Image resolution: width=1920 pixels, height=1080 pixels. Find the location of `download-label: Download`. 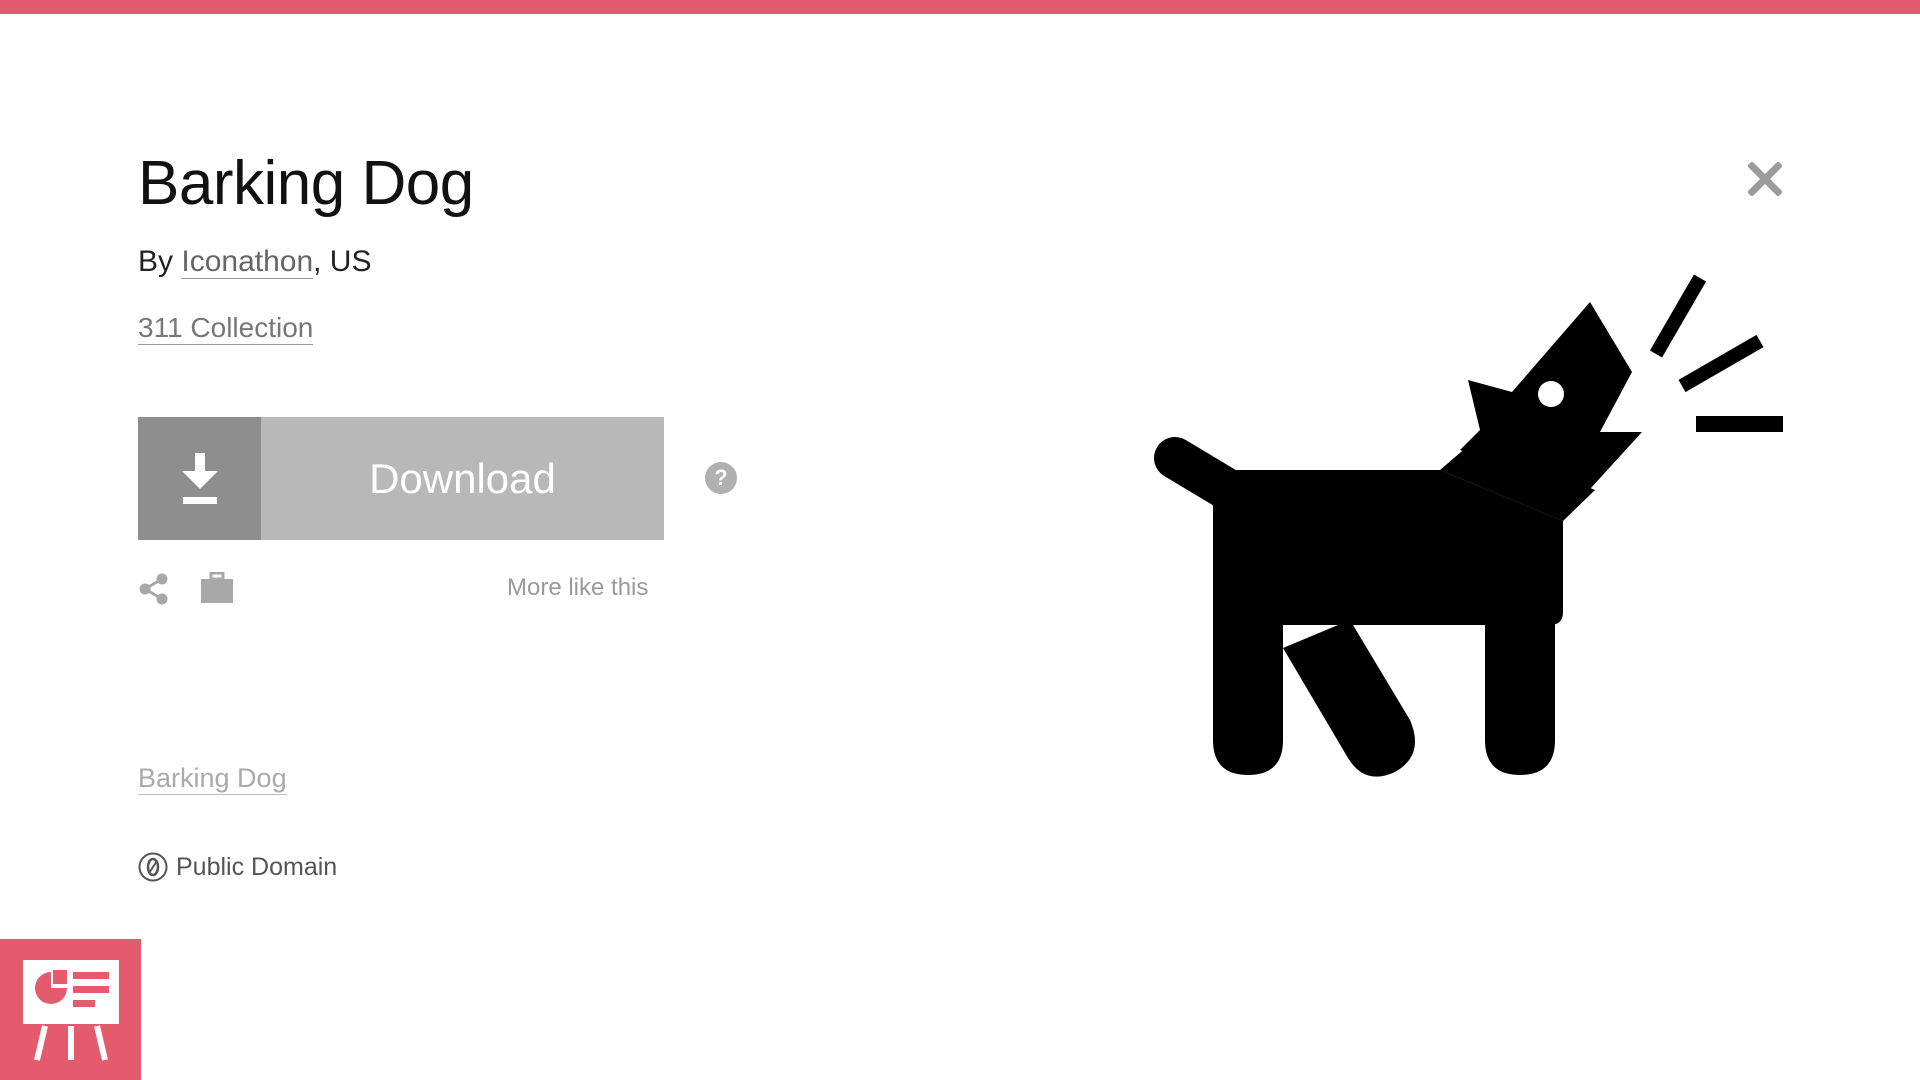

download-label: Download is located at coordinates (462, 478).